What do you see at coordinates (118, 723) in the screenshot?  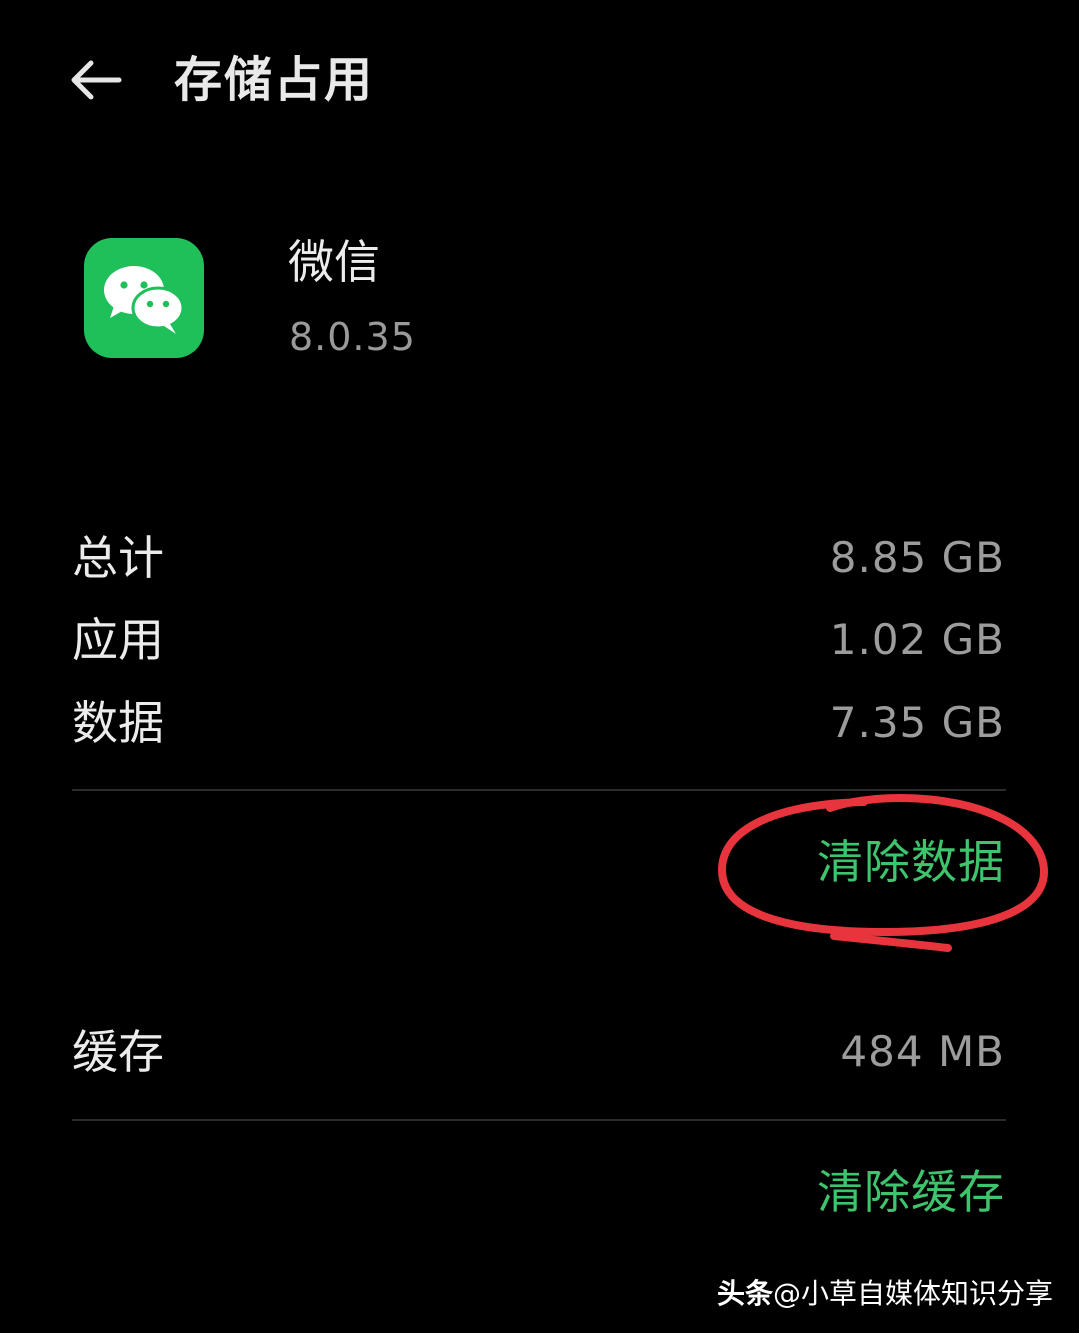 I see `data-size-label: 数据` at bounding box center [118, 723].